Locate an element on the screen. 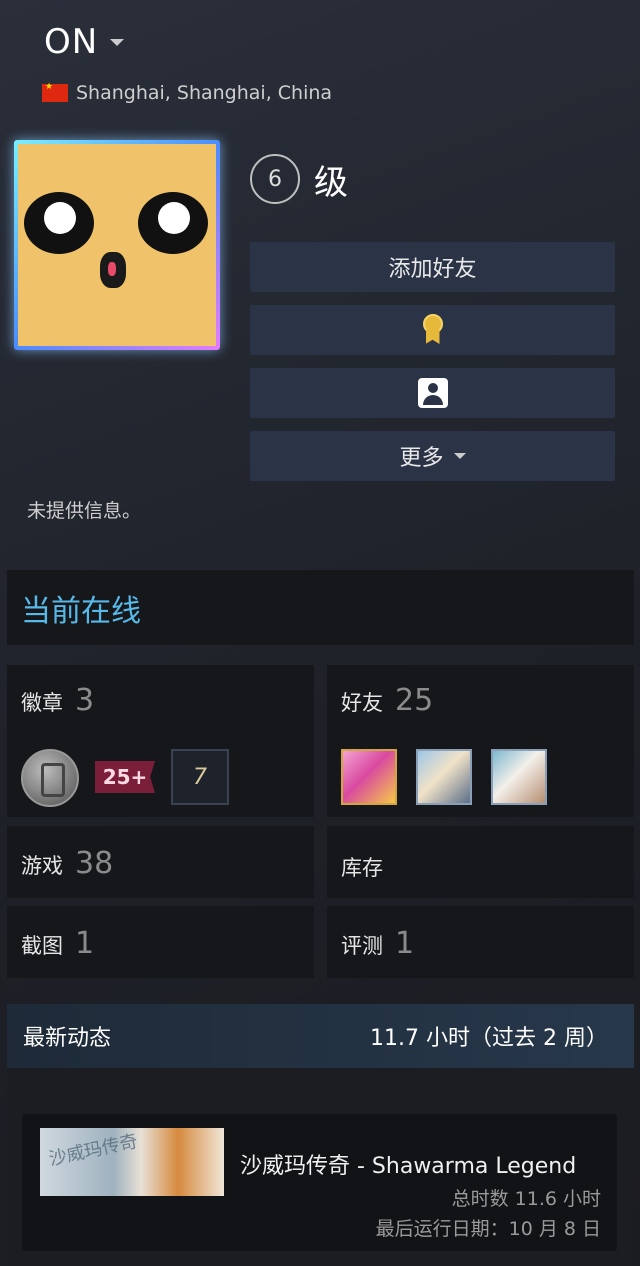 The height and width of the screenshot is (1266, 640). profile-header: ON is located at coordinates (84, 42).